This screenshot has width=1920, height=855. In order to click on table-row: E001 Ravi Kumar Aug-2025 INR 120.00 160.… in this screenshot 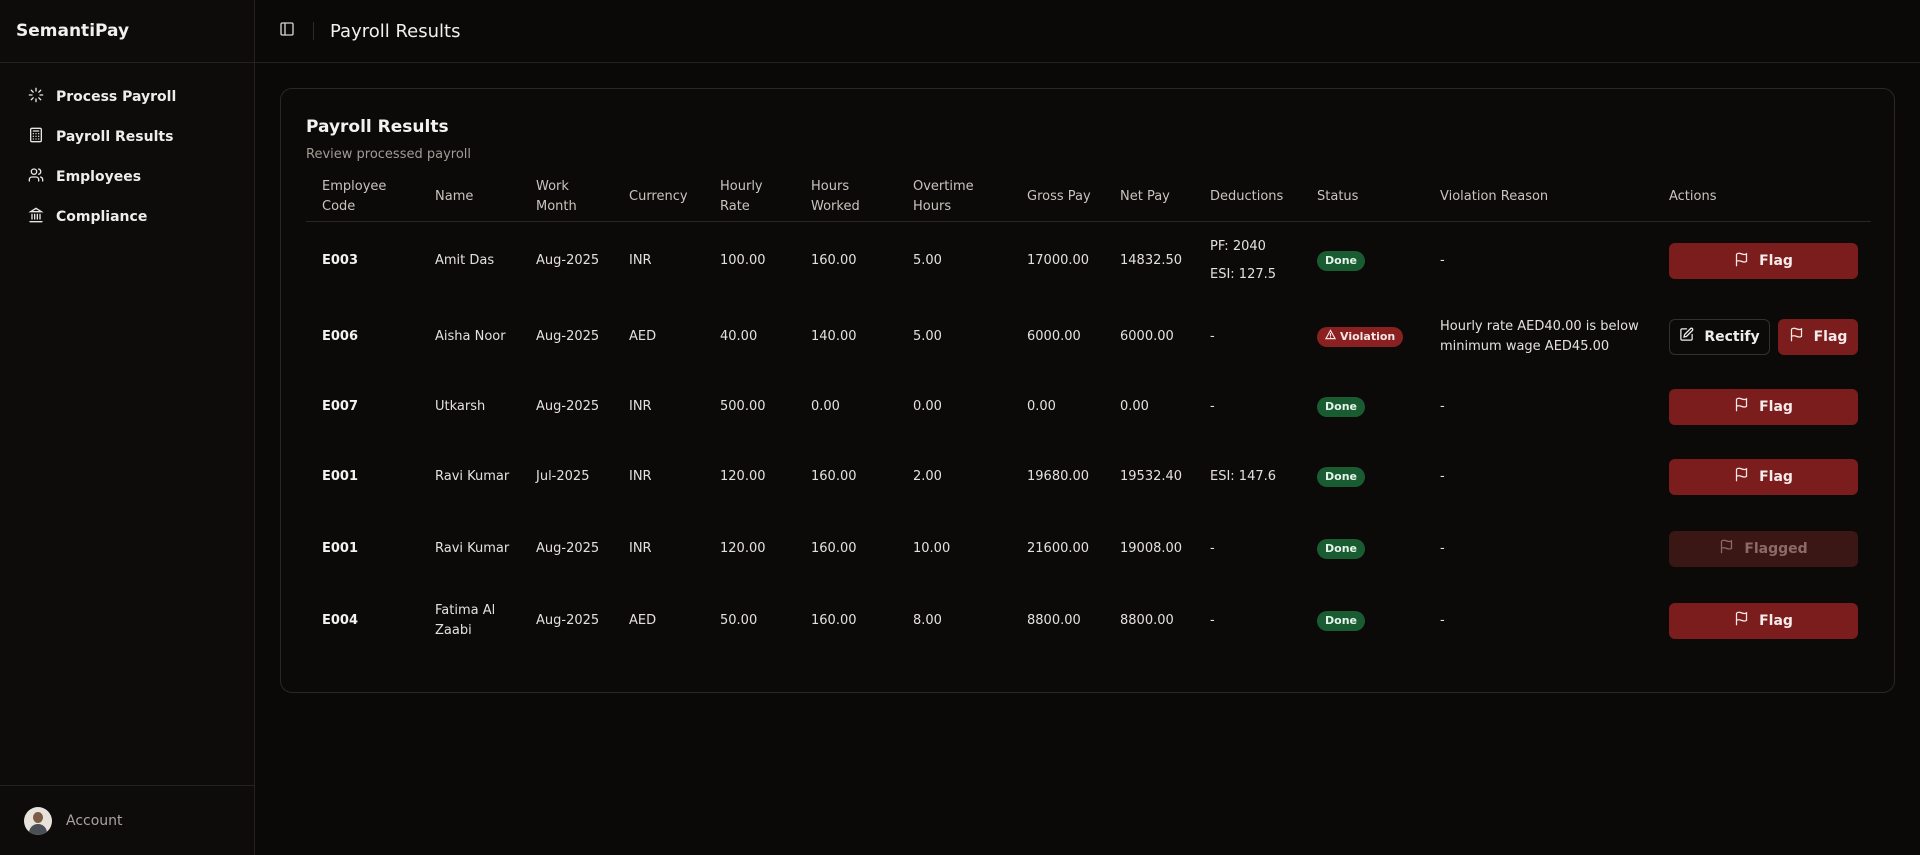, I will do `click(1088, 549)`.